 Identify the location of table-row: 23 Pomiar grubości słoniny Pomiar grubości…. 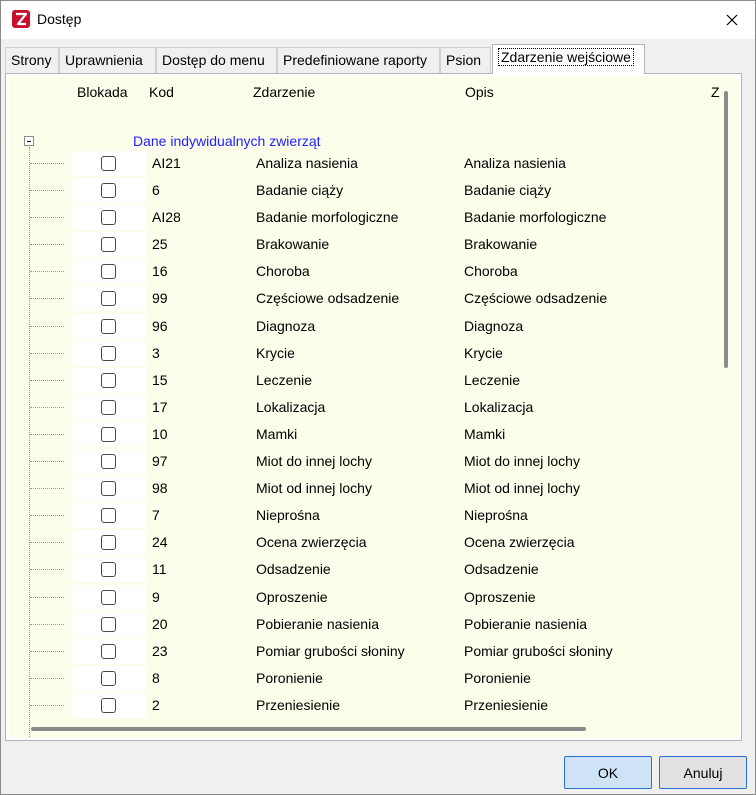
(374, 651).